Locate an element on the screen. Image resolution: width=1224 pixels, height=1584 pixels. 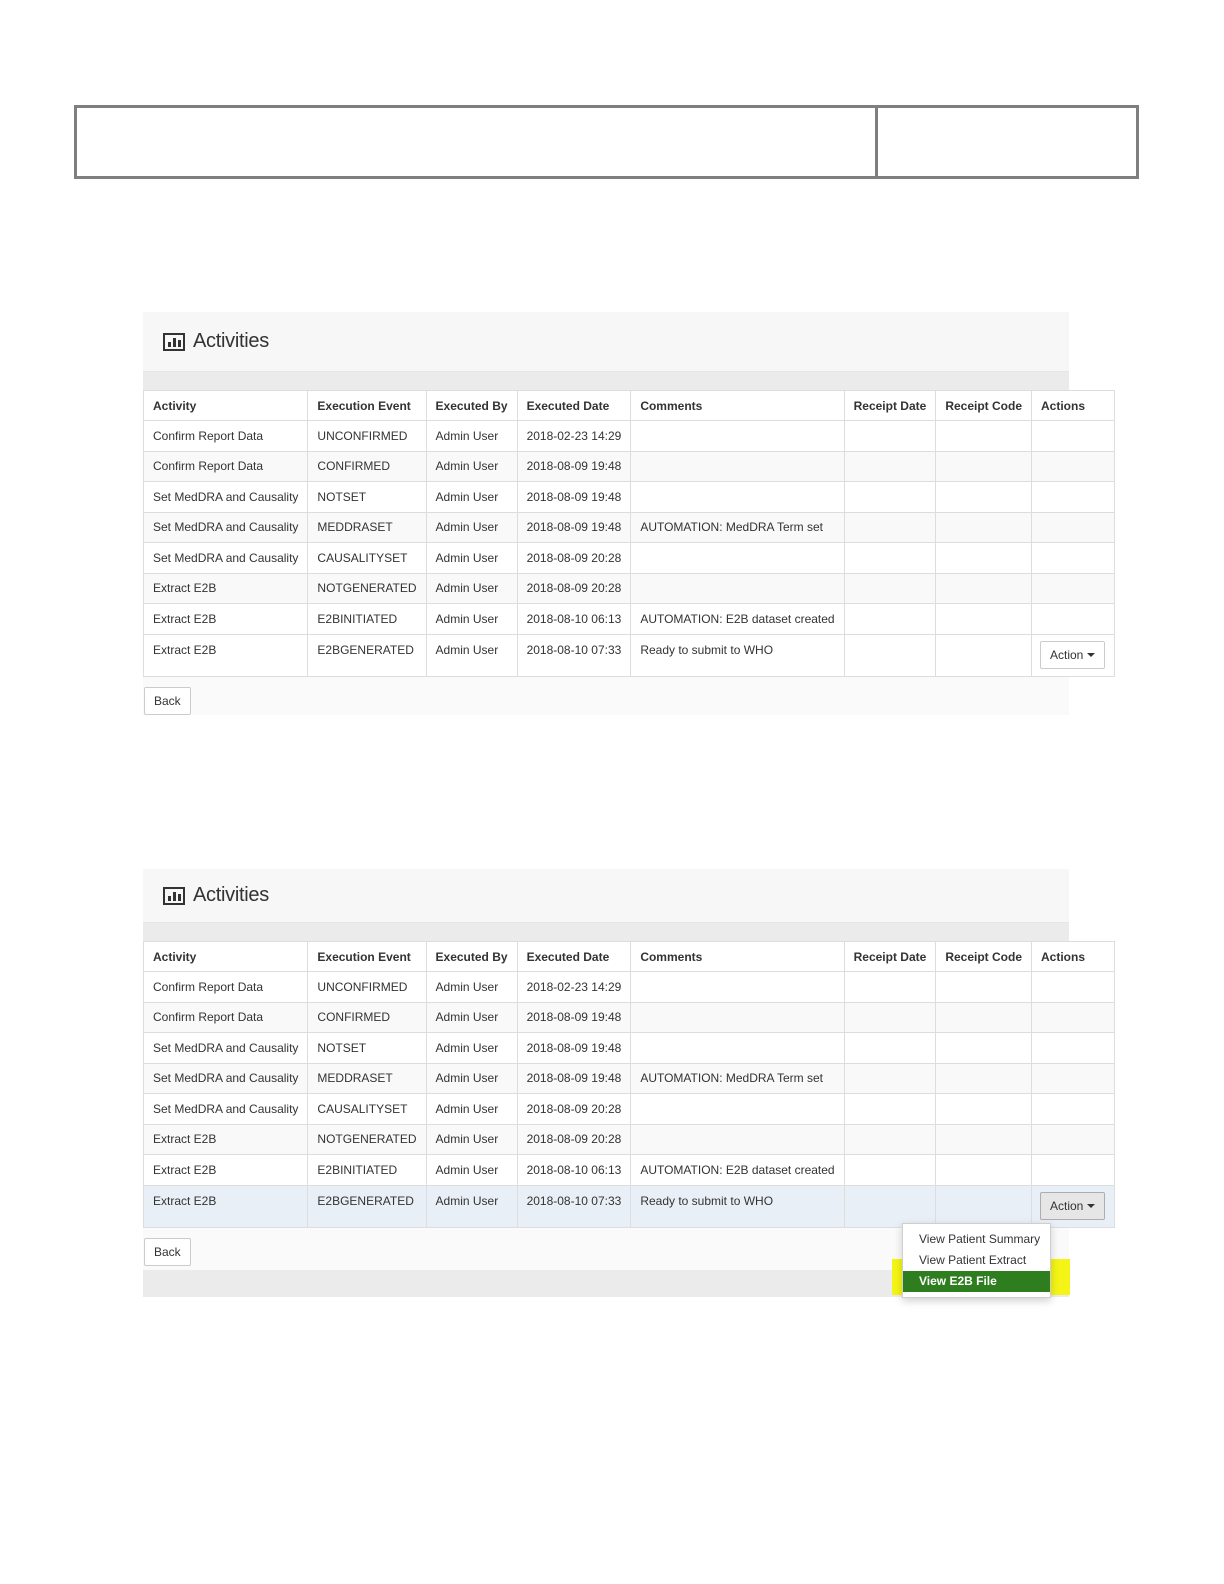
table-cell: Action is located at coordinates (1073, 655).